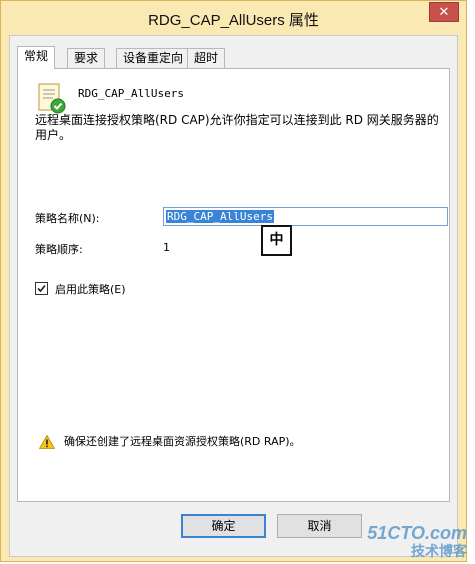 Image resolution: width=475 pixels, height=564 pixels. I want to click on title-bar: RDG_CAP_AllUsers 属性 ✕, so click(233, 18).